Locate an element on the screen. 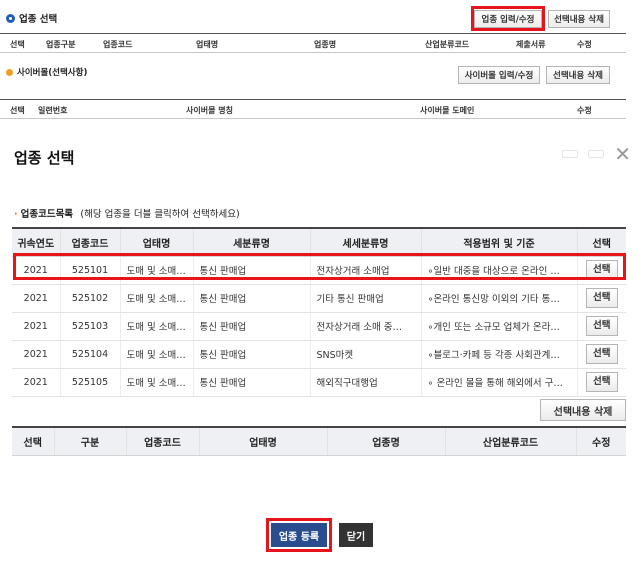  close-button: 닫기 is located at coordinates (356, 535).